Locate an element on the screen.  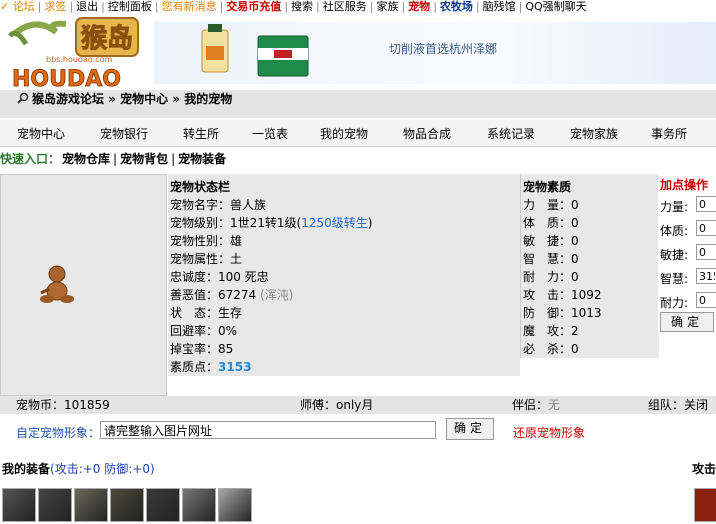
pet-element: 宠物属性：土 is located at coordinates (206, 259).